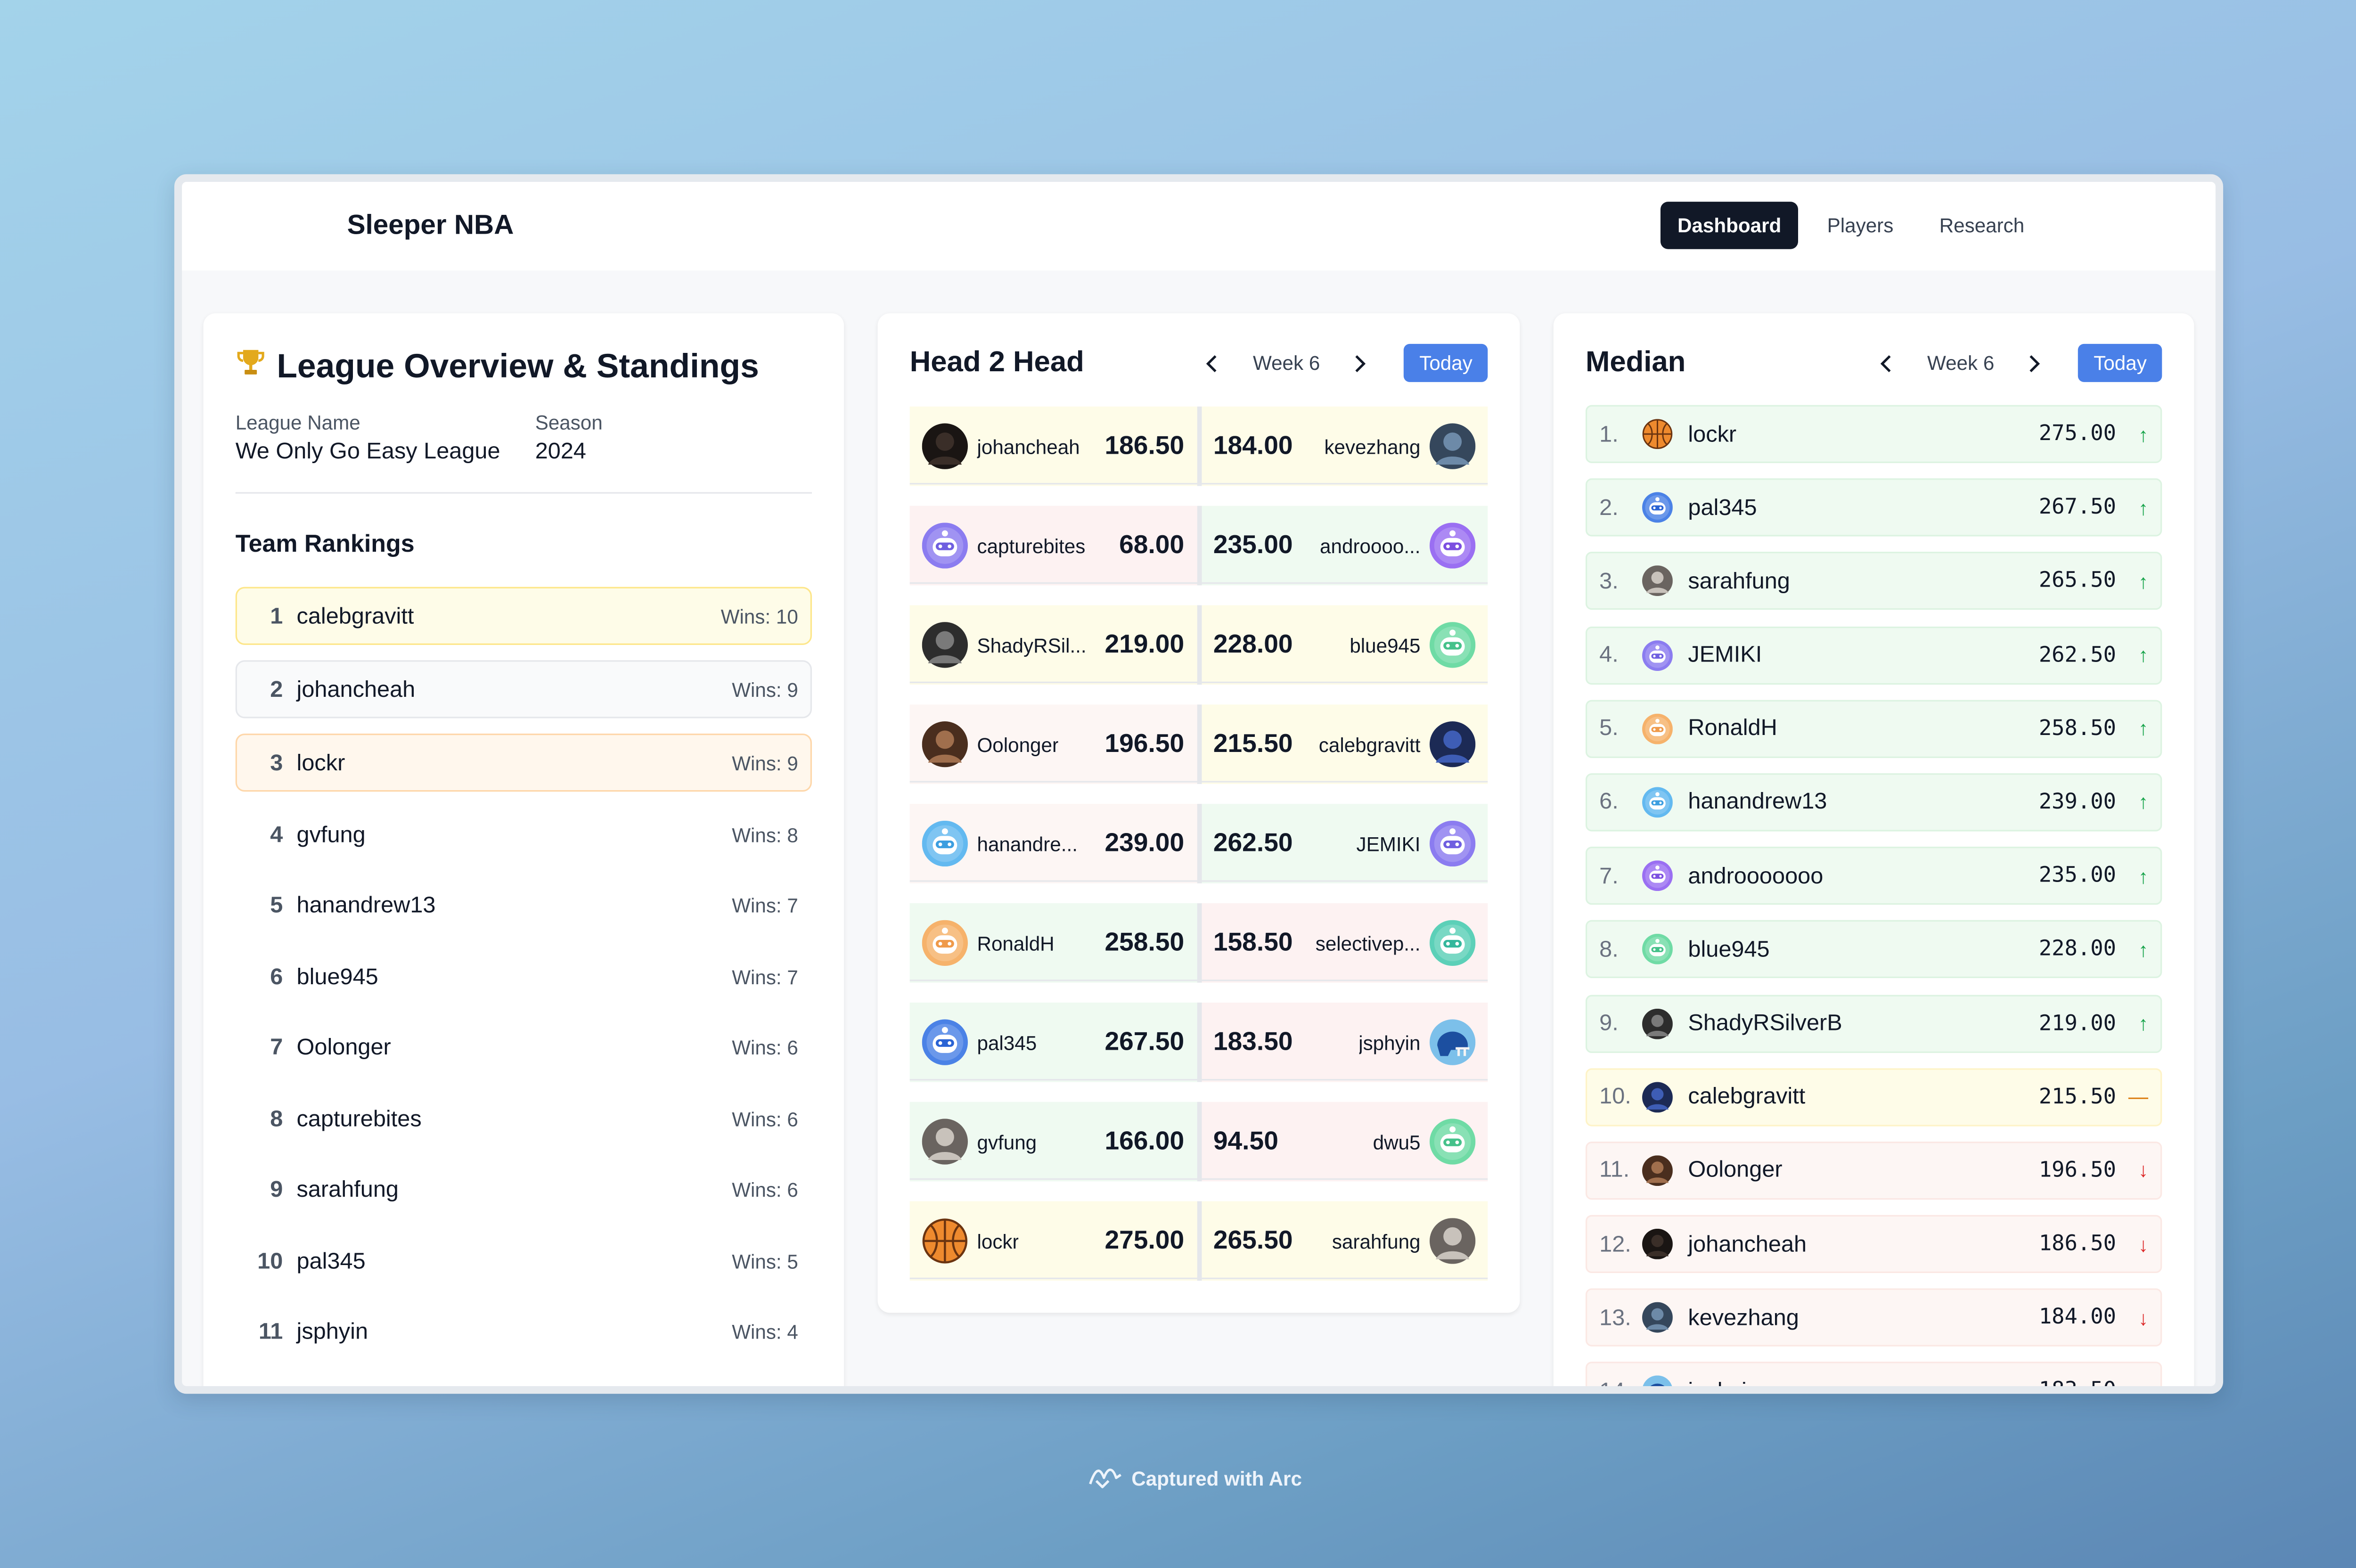  Describe the element at coordinates (765, 1190) in the screenshot. I see `ranking-wins: Wins: 6` at that location.